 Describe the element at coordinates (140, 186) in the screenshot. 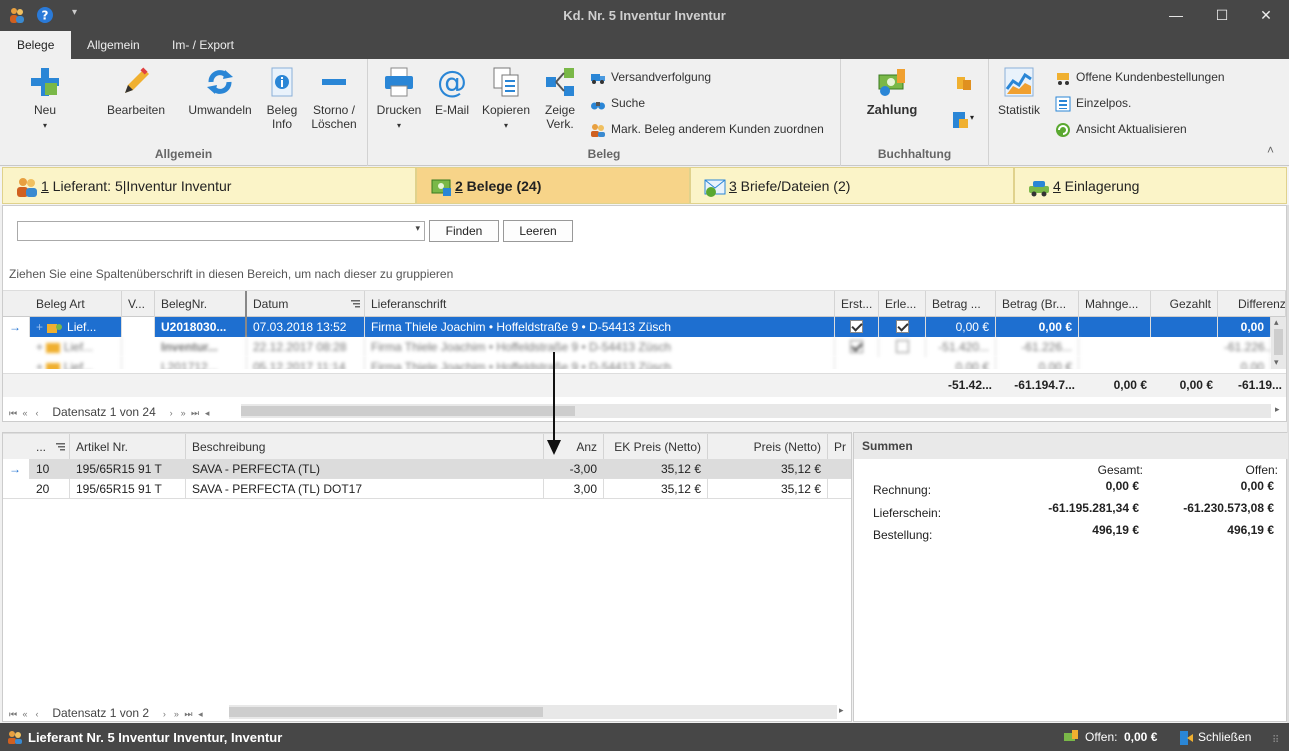

I see `tab-lieferant-label: Lieferant: 5|Inventur Inventur` at that location.